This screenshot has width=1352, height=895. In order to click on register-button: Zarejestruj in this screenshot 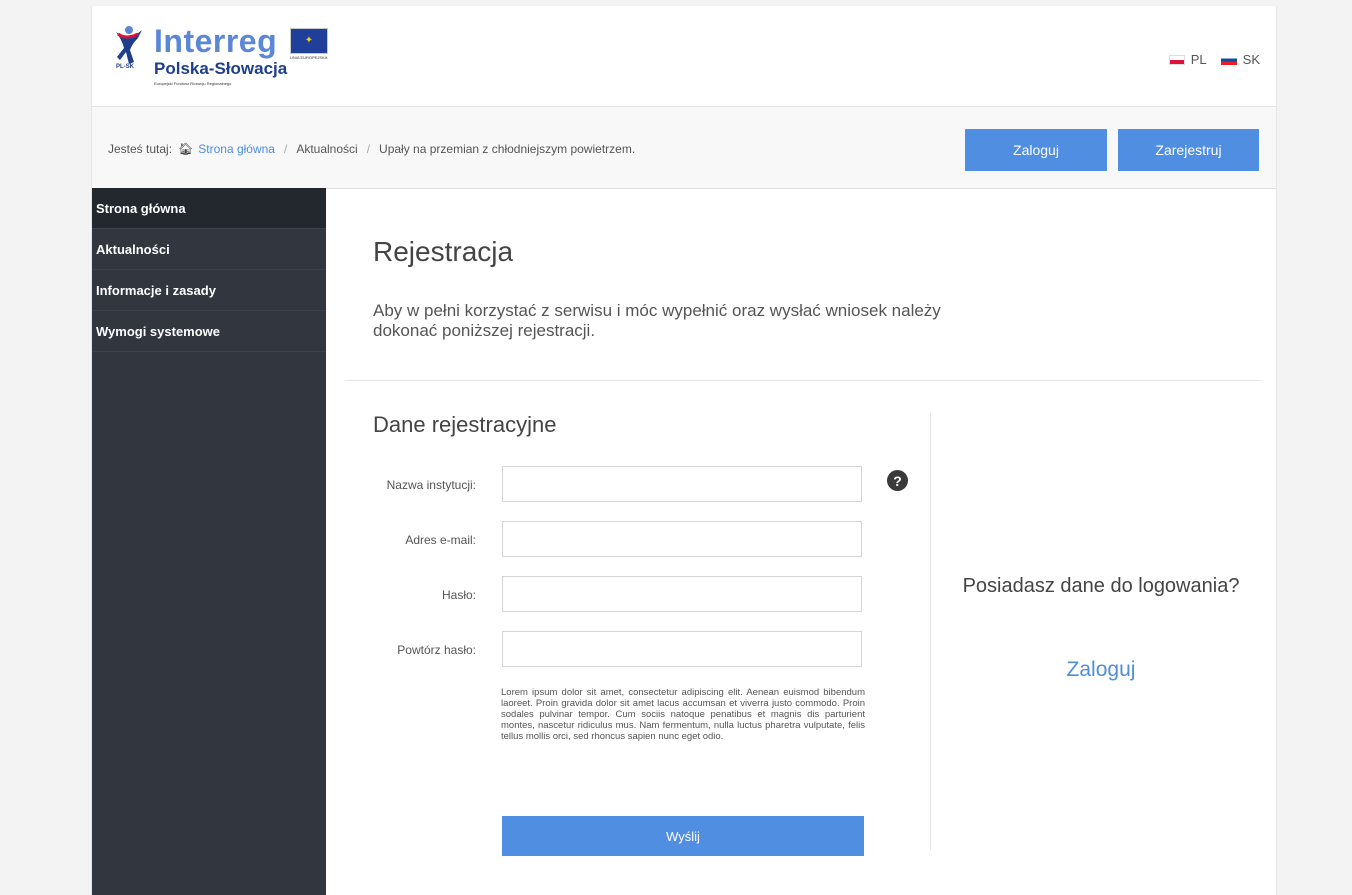, I will do `click(1188, 150)`.